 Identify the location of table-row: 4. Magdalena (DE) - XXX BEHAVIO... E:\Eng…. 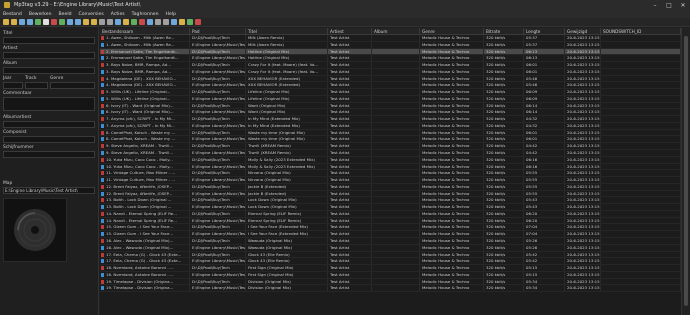
(390, 86).